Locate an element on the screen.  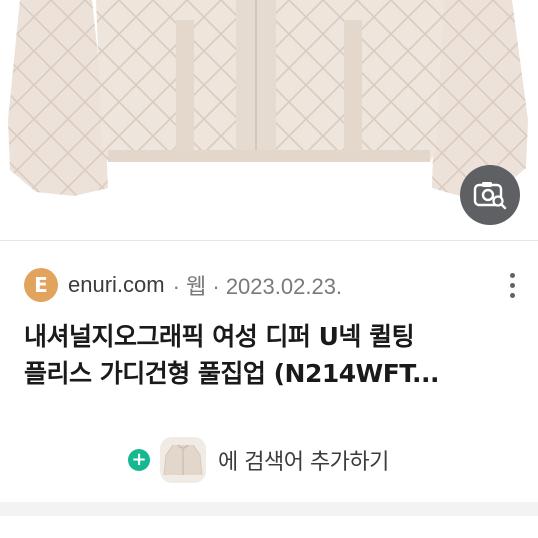
section-divider is located at coordinates (269, 509).